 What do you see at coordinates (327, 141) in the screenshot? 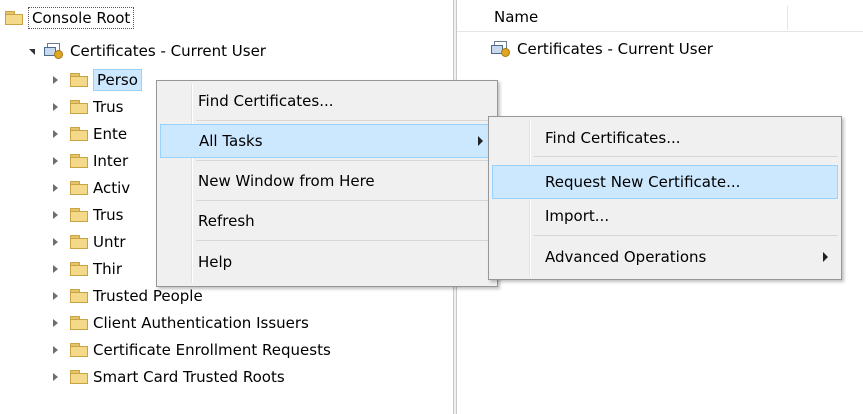
I see `menu-item-all-tasks: All Tasks` at bounding box center [327, 141].